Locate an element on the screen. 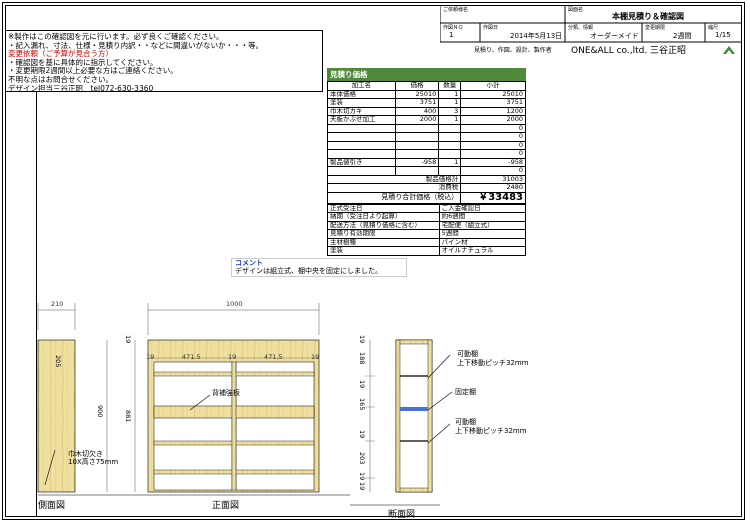 The image size is (750, 525). callout-movable-upper-pitch: 上下移動ピッチ32mm is located at coordinates (493, 363).